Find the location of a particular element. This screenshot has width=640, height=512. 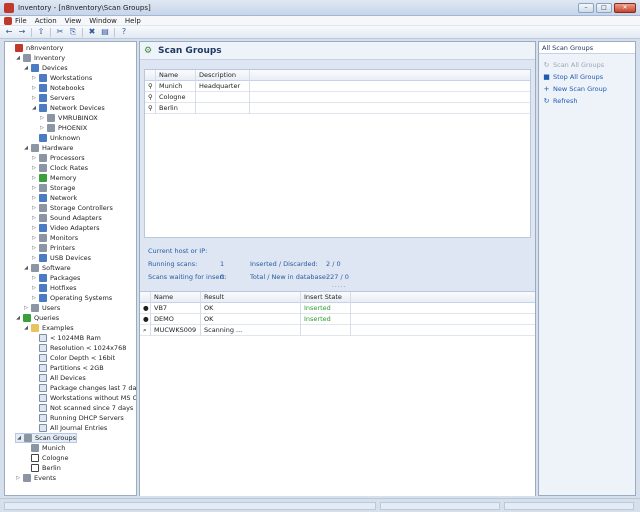

tree-item-operating-systems: ▷ Operating Systems is located at coordinates (71, 298).